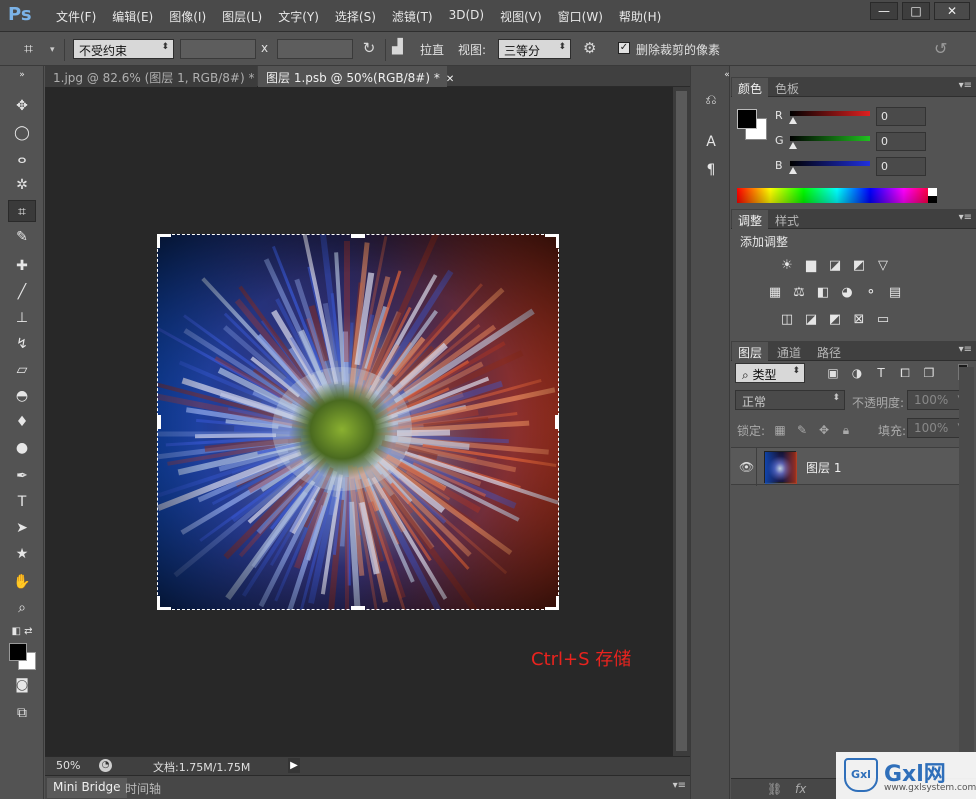 This screenshot has width=976, height=799. Describe the element at coordinates (552, 603) in the screenshot. I see `crop-handle-bottom-right` at that location.